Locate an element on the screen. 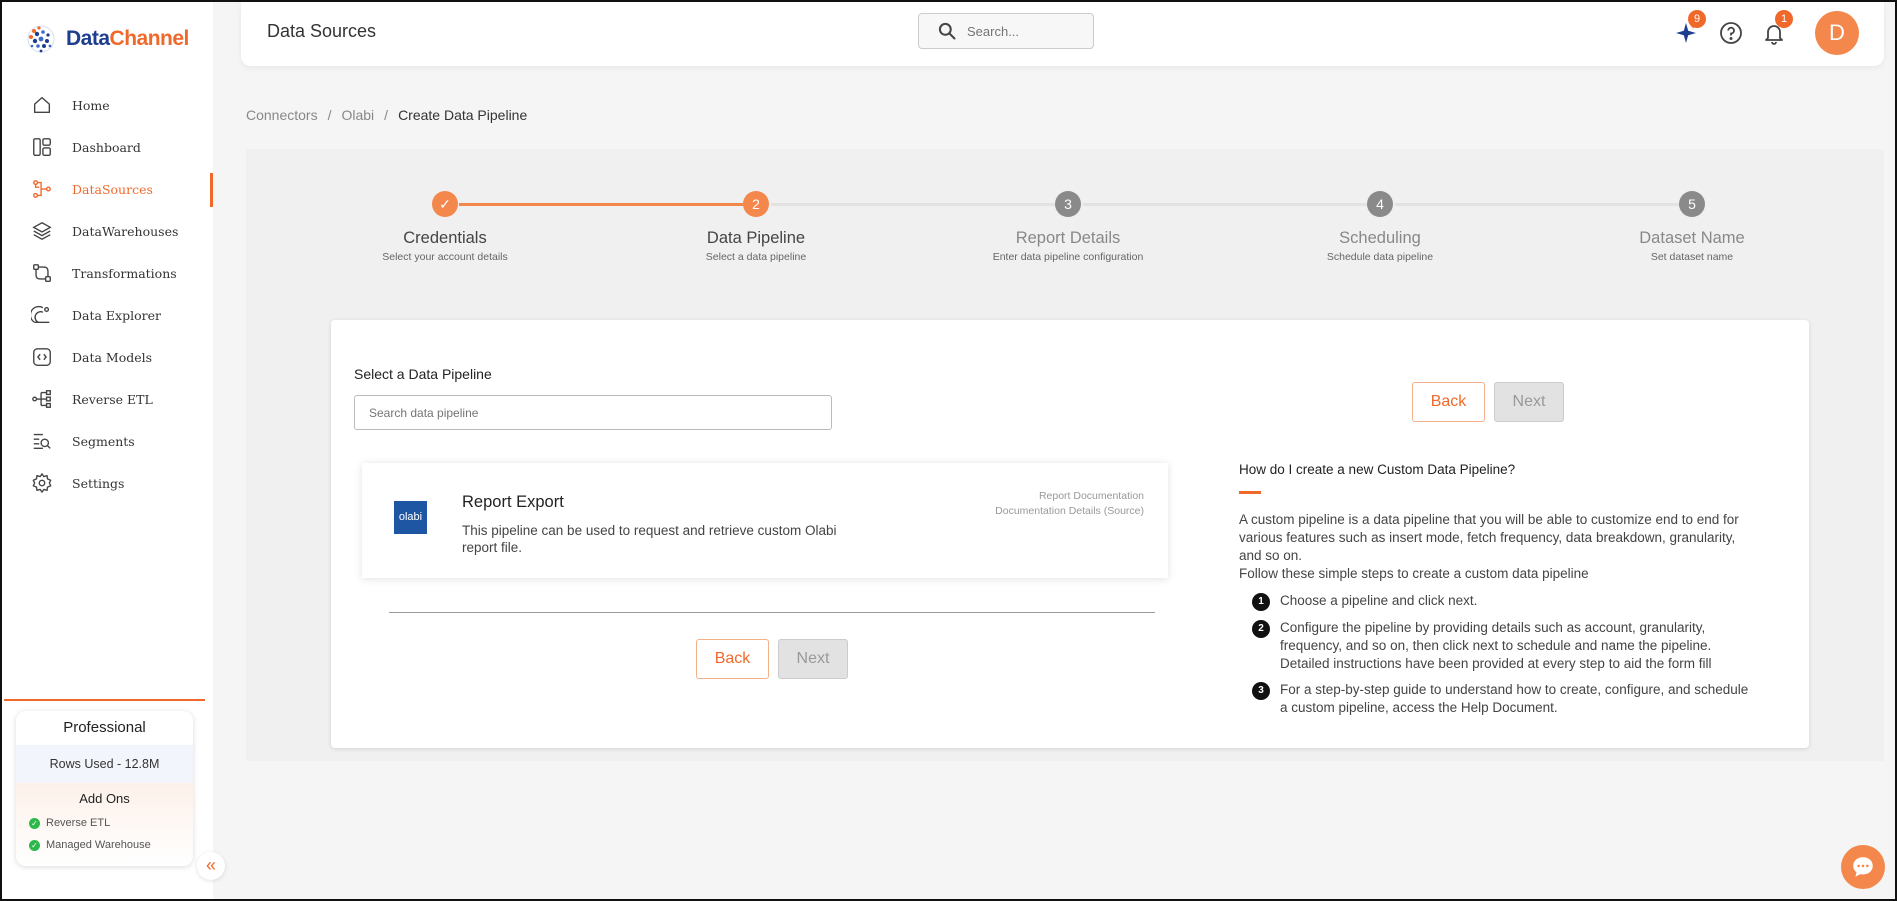 The image size is (1897, 901). step-subtitle: Select a data pipeline is located at coordinates (756, 257).